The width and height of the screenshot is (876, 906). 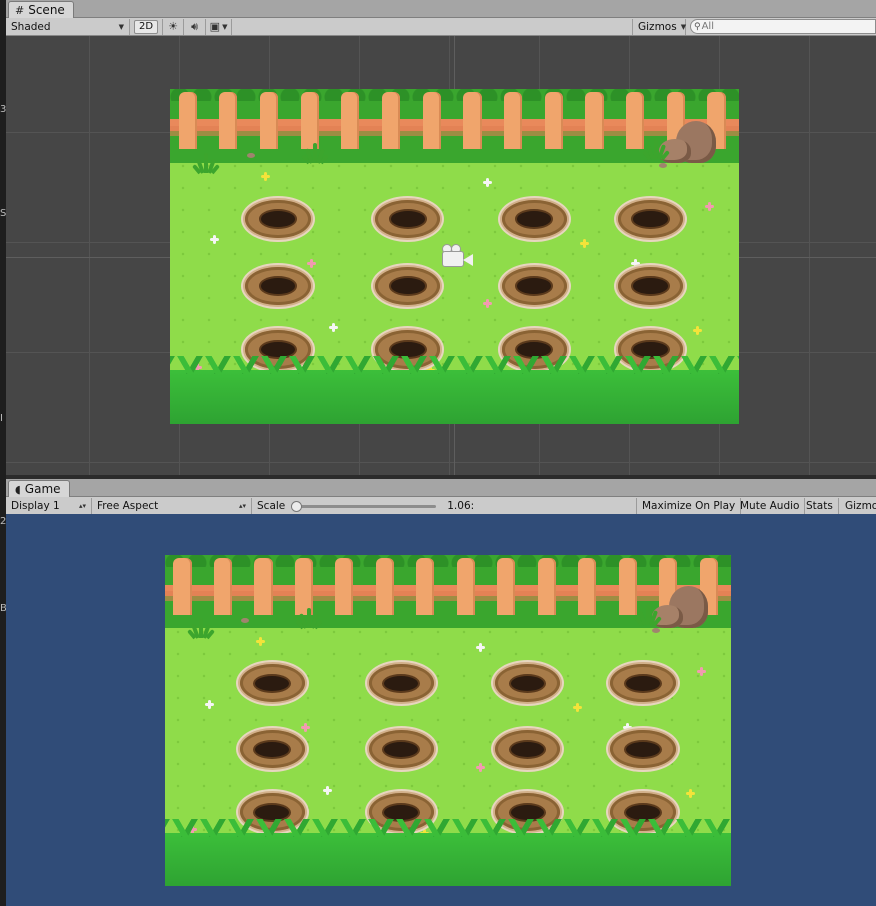 I want to click on sun-icon: ☀, so click(x=173, y=26).